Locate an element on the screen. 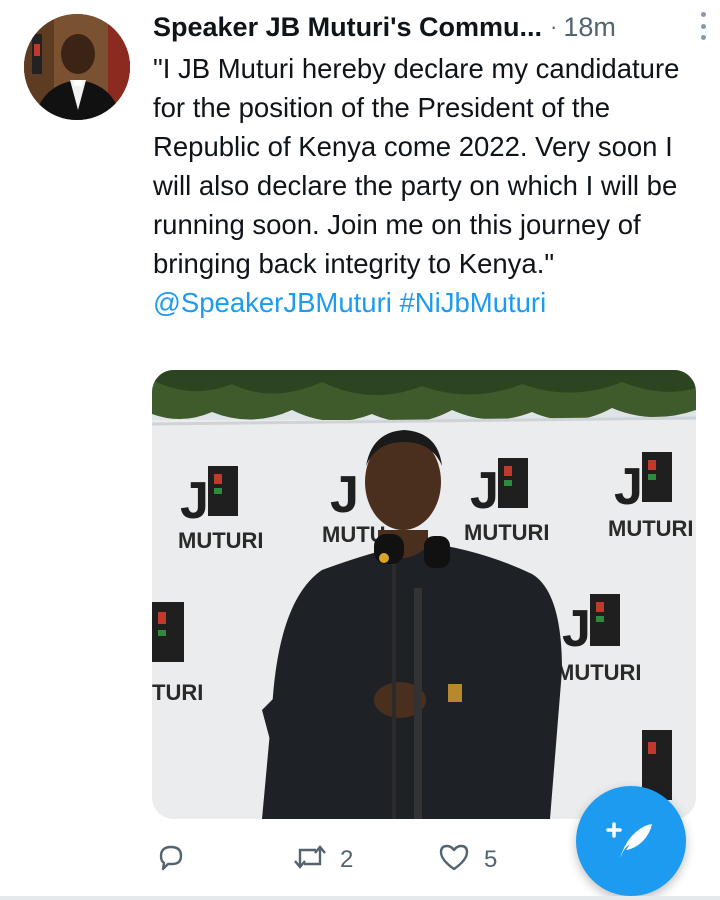 This screenshot has width=720, height=900. like-count: 5 is located at coordinates (491, 859).